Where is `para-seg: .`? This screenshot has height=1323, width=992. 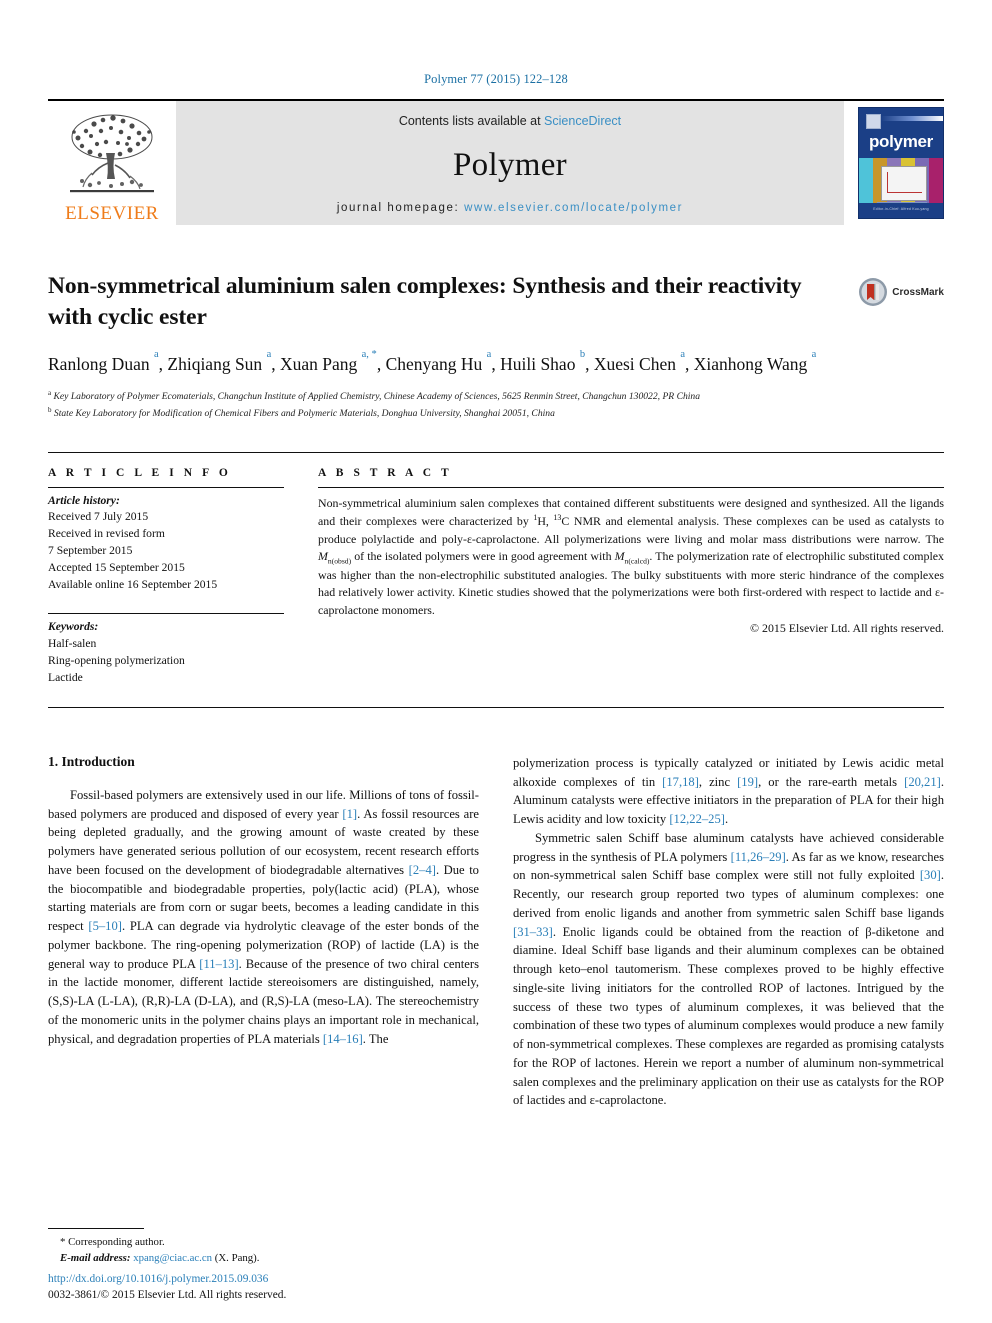
para-seg: . is located at coordinates (726, 819).